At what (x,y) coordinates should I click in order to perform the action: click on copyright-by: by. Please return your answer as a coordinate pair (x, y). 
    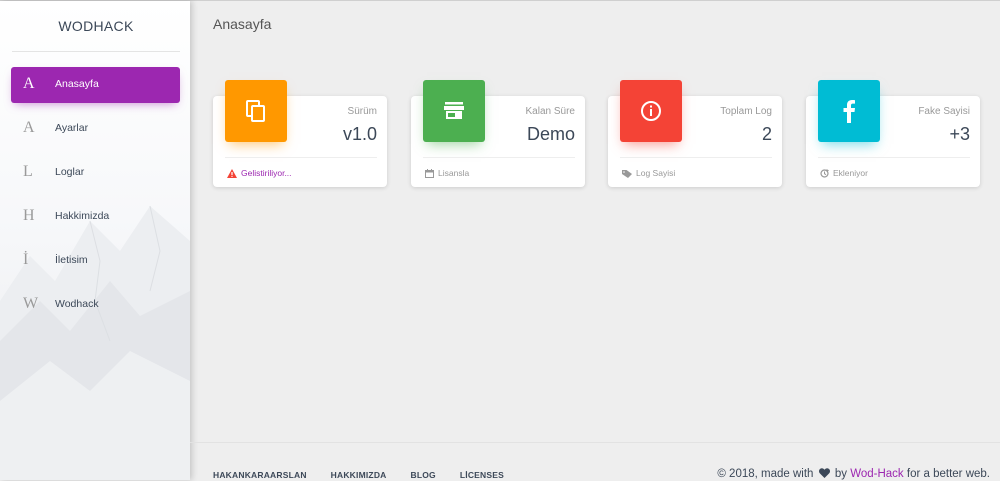
    Looking at the image, I should click on (841, 474).